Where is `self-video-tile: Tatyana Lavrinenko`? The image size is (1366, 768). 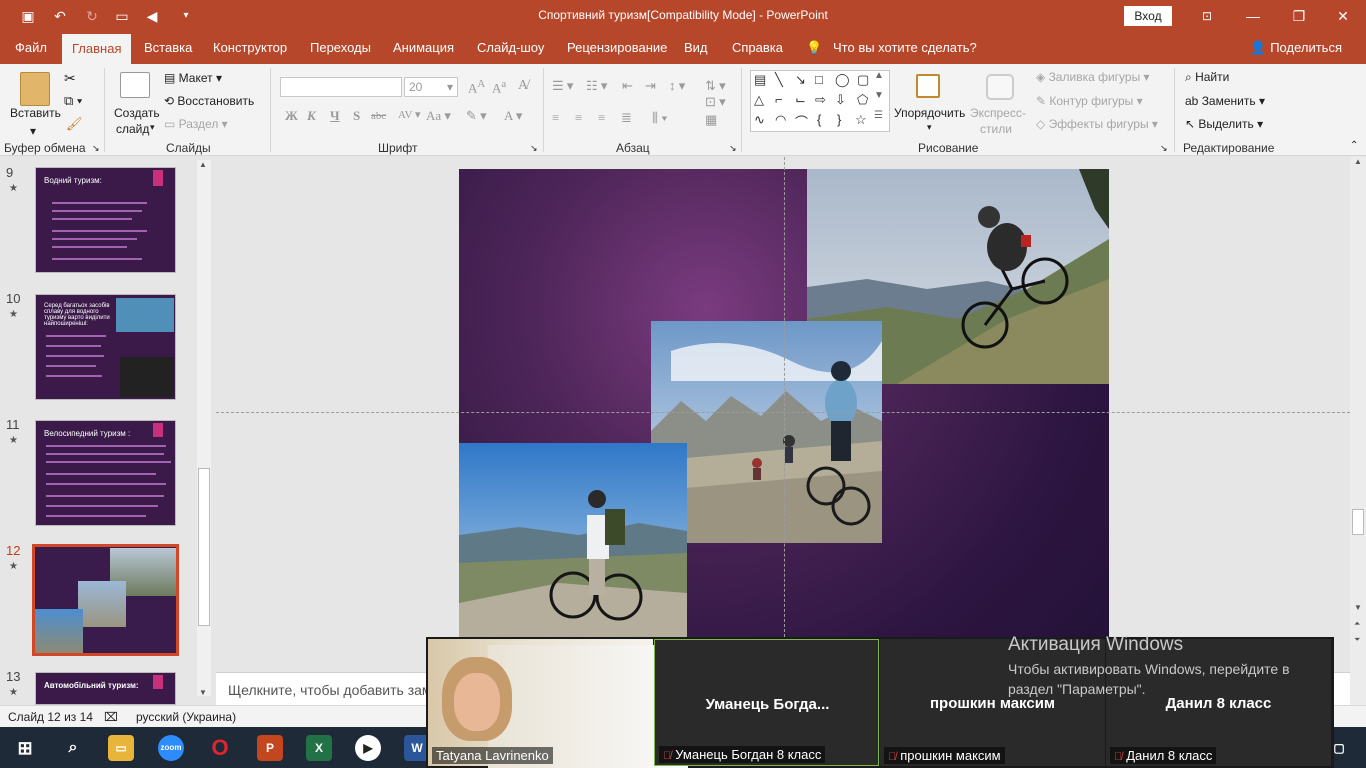 self-video-tile: Tatyana Lavrinenko is located at coordinates (558, 703).